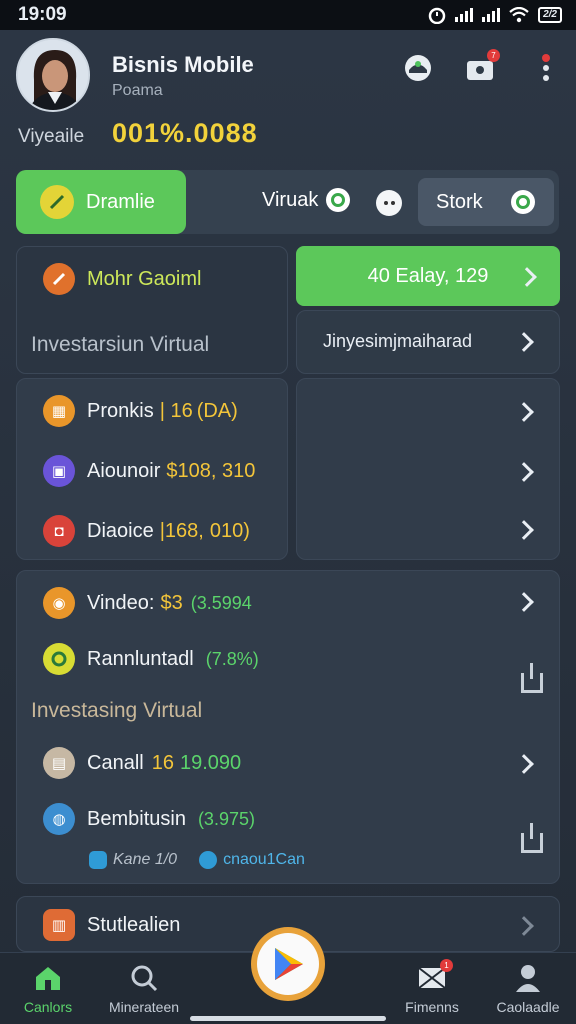 The height and width of the screenshot is (1024, 576). Describe the element at coordinates (221, 602) in the screenshot. I see `item-note: (3.5994` at that location.